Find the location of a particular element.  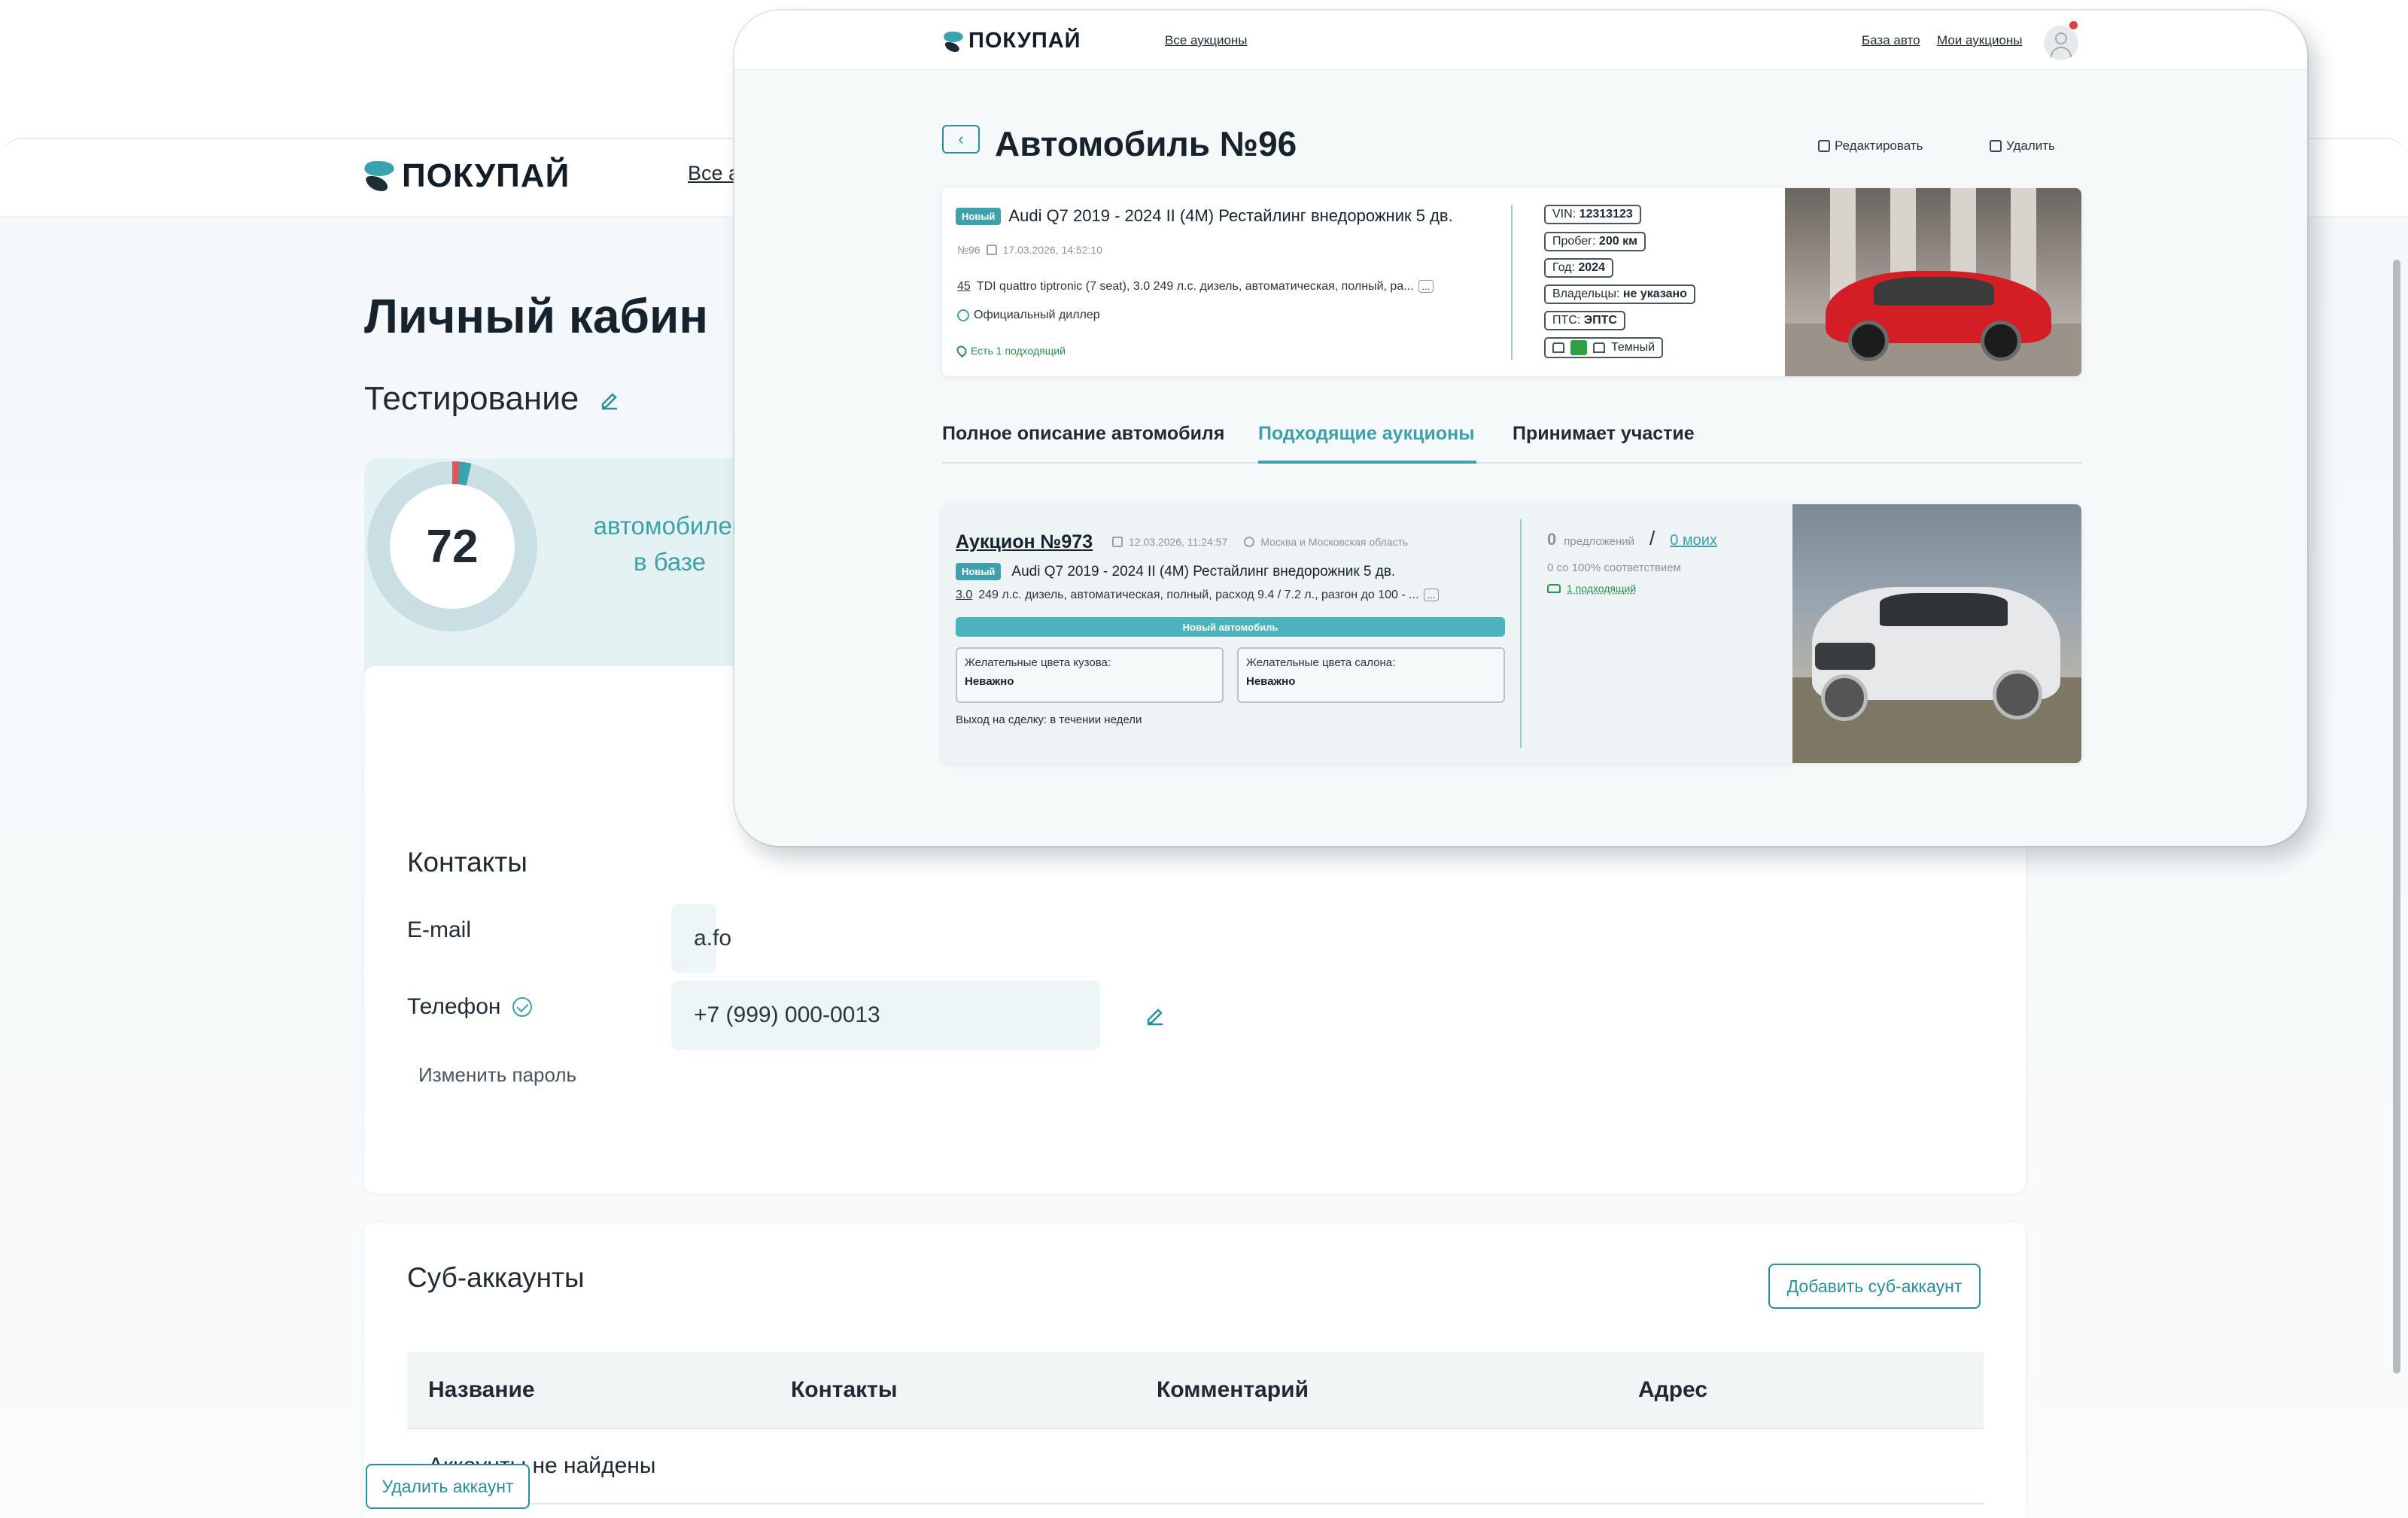

fit-link: 1 подходящий is located at coordinates (1591, 589).